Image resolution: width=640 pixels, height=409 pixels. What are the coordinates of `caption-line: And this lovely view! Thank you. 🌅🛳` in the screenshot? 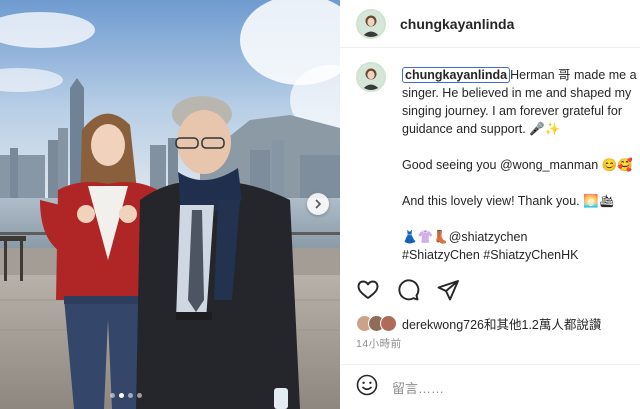 It's located at (508, 201).